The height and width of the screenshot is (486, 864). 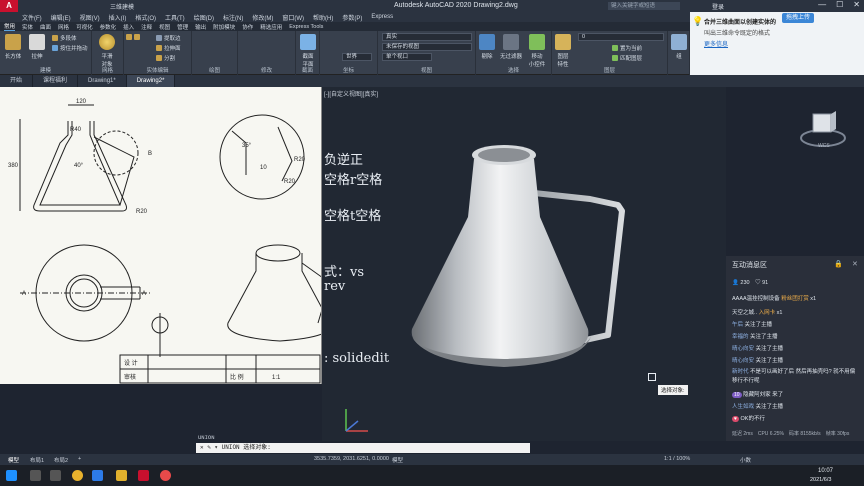 What do you see at coordinates (427, 47) in the screenshot?
I see `saved-view-combo: 未保存的视图` at bounding box center [427, 47].